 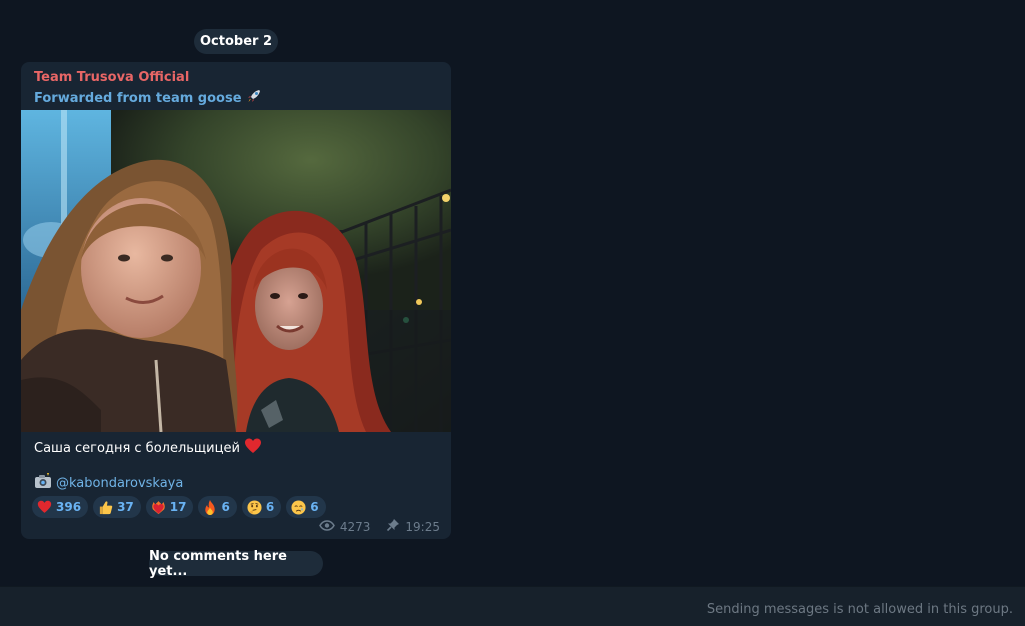 I want to click on reaction-thinking: 6, so click(x=261, y=507).